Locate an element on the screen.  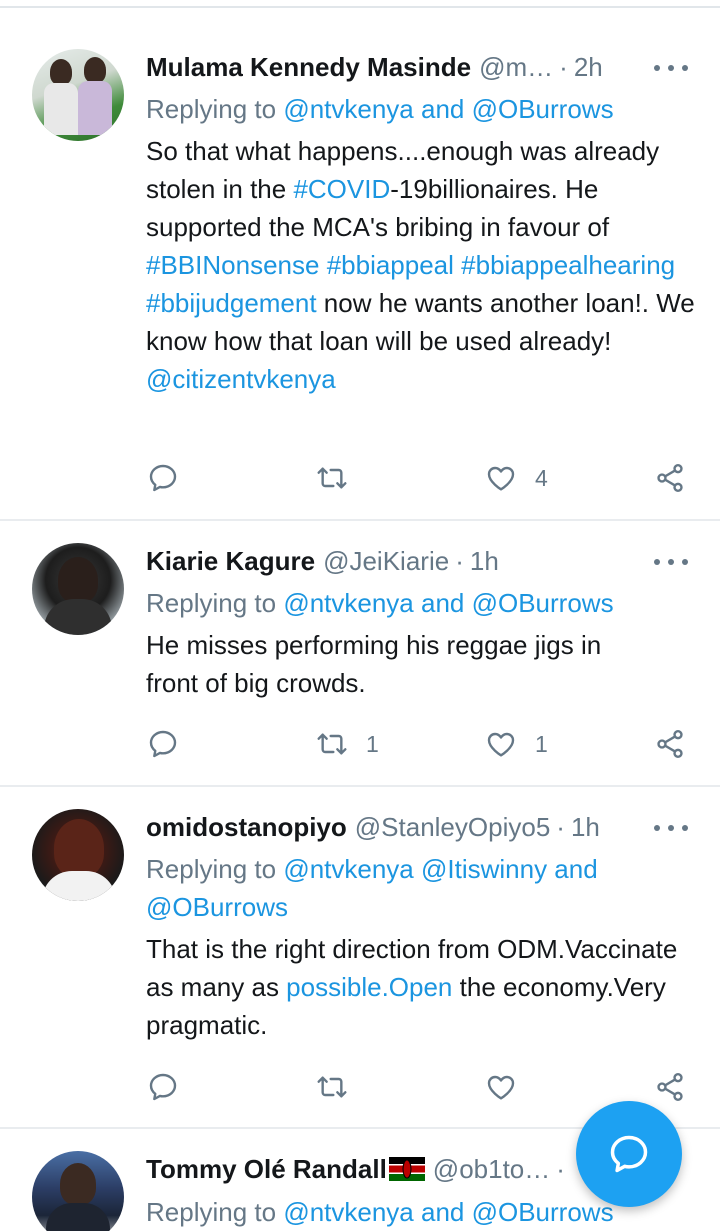
author-name: omidostanopiyo is located at coordinates (246, 827).